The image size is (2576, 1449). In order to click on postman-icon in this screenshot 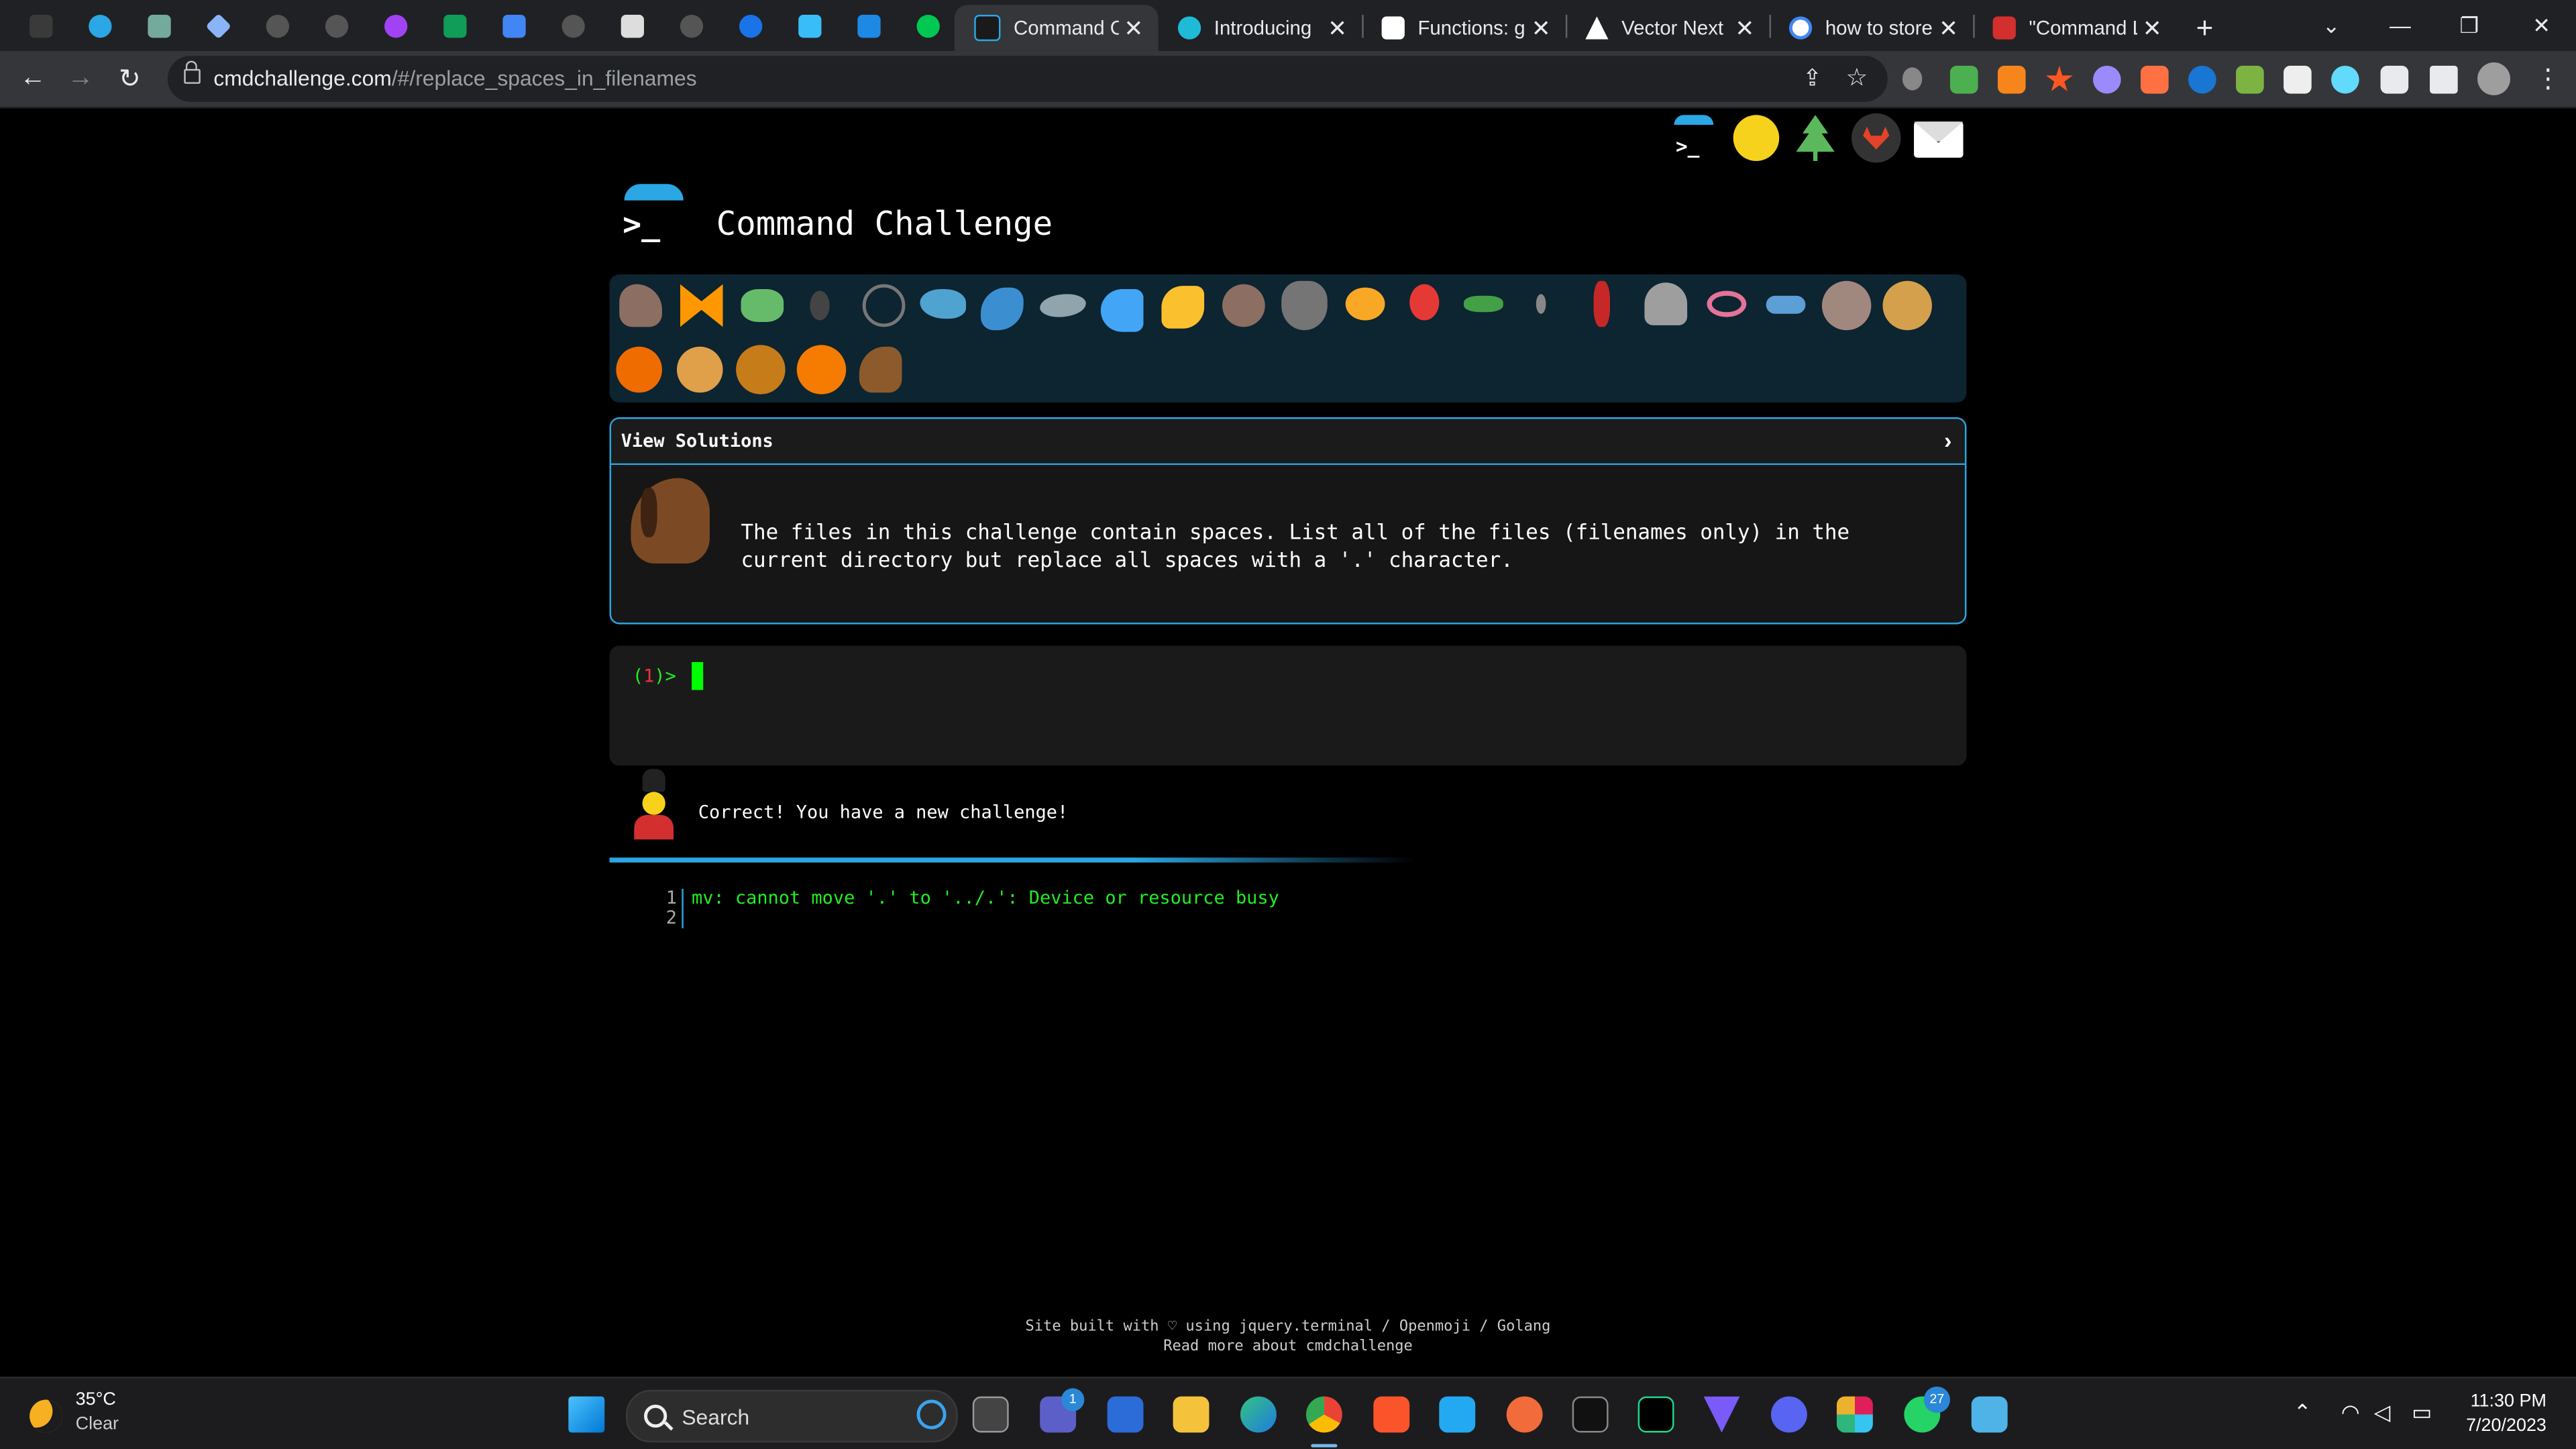, I will do `click(1524, 1414)`.